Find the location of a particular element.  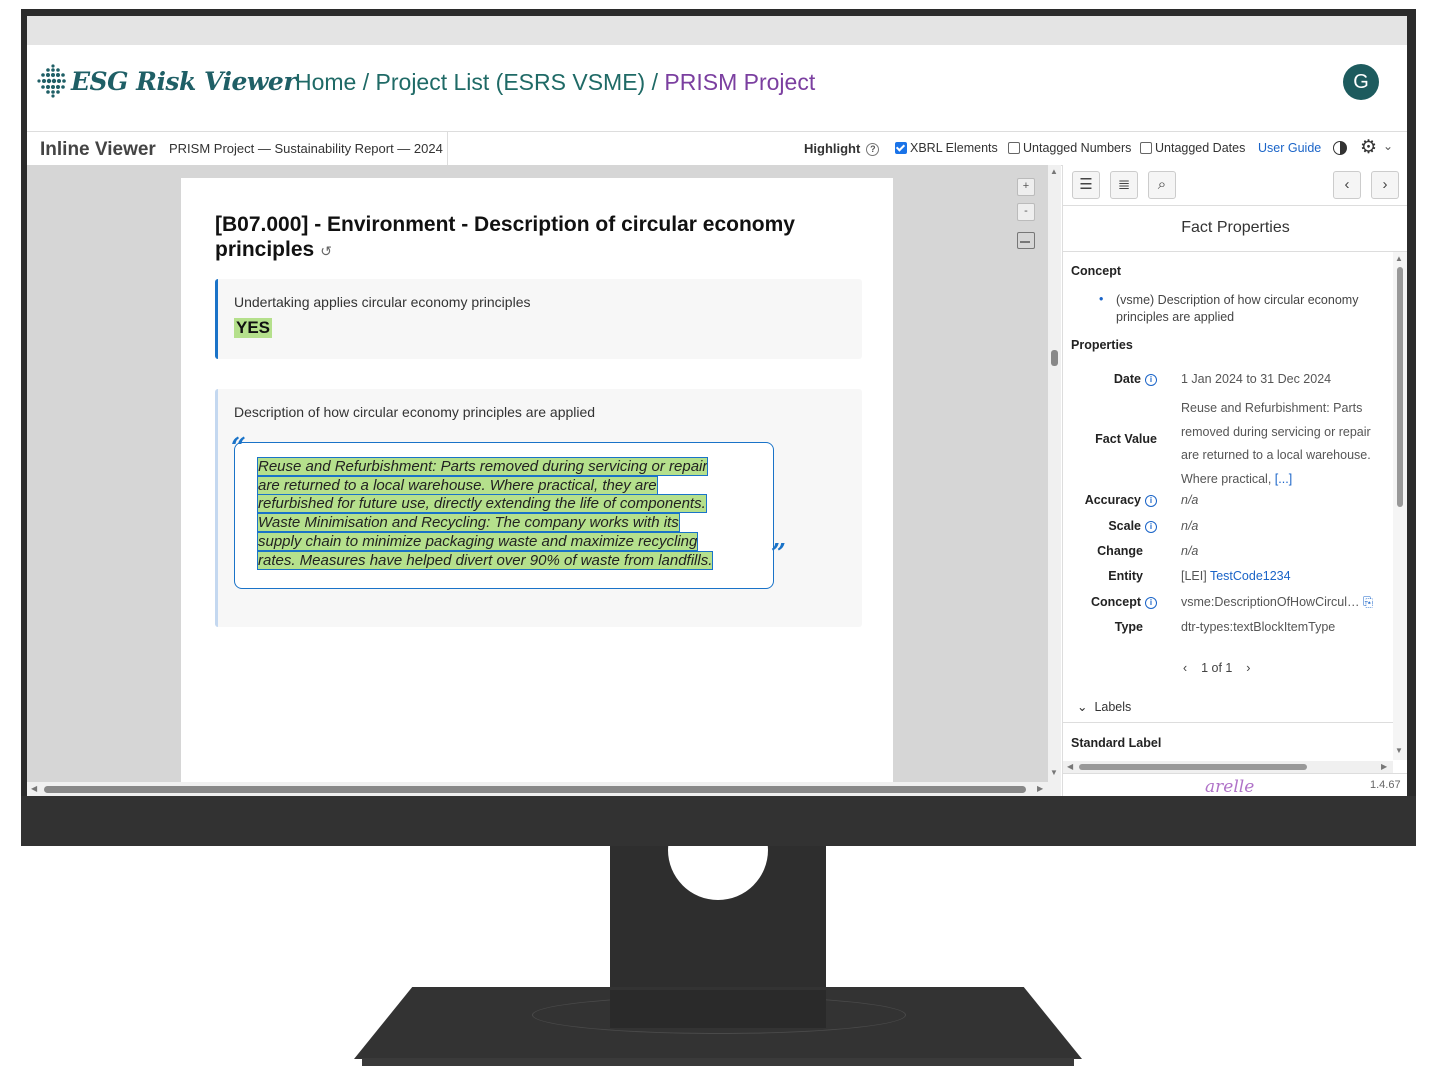

property-label: Scale i is located at coordinates (1112, 526).